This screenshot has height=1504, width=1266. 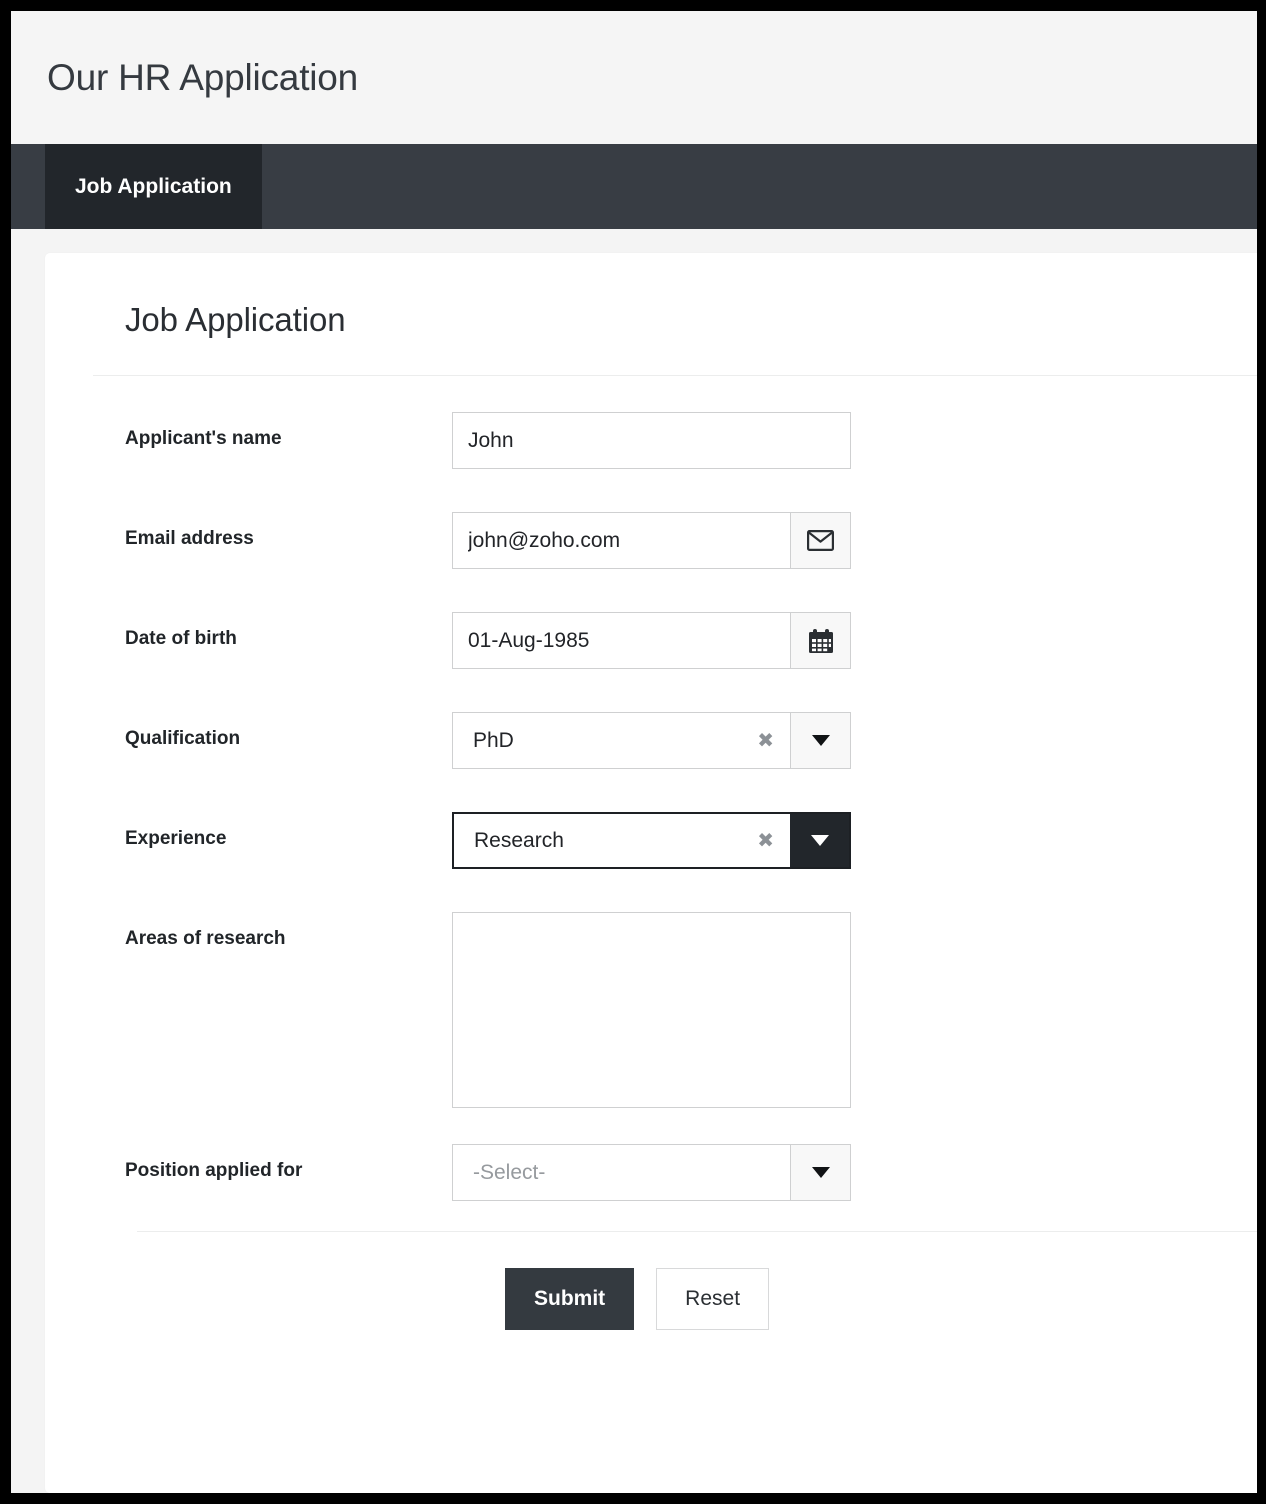 I want to click on envelope-icon, so click(x=820, y=540).